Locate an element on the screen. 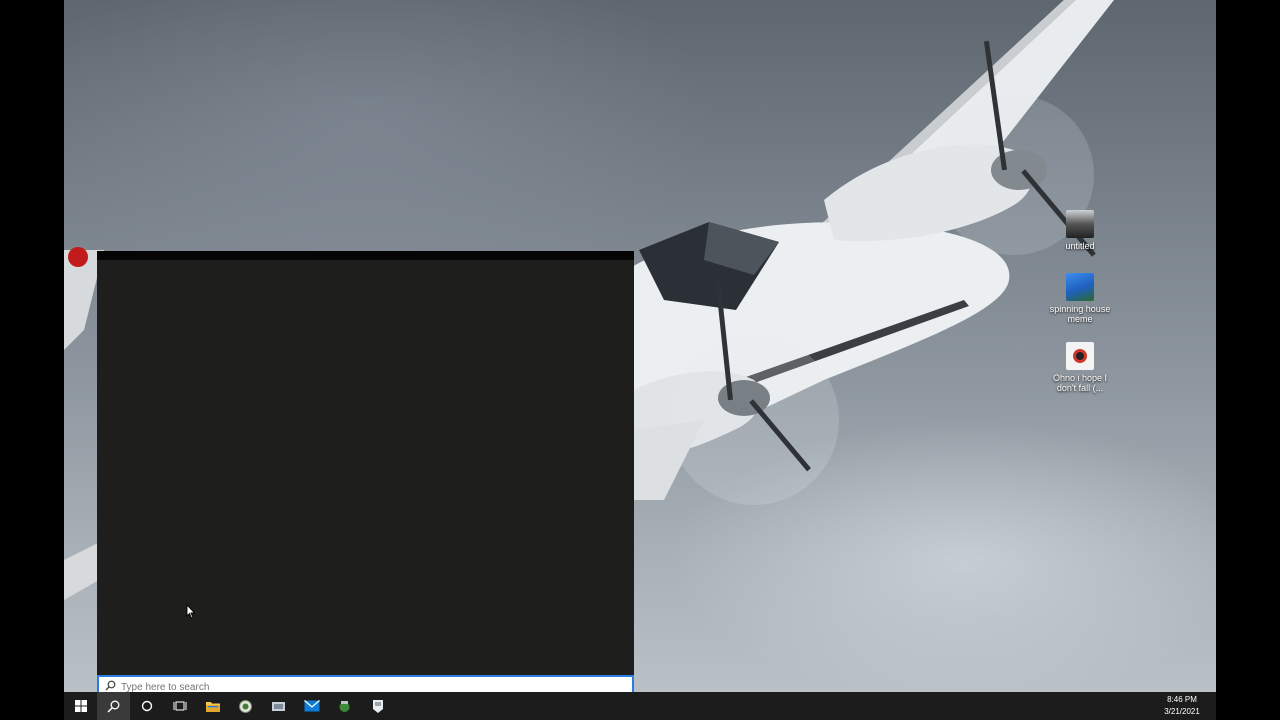 This screenshot has height=720, width=1280. desktop-icon-untitled: untitled is located at coordinates (1080, 230).